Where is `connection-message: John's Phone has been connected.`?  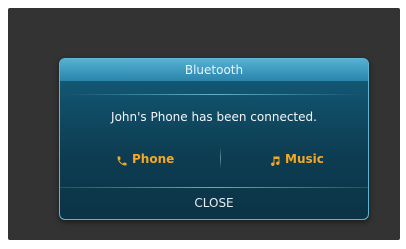 connection-message: John's Phone has been connected. is located at coordinates (214, 117).